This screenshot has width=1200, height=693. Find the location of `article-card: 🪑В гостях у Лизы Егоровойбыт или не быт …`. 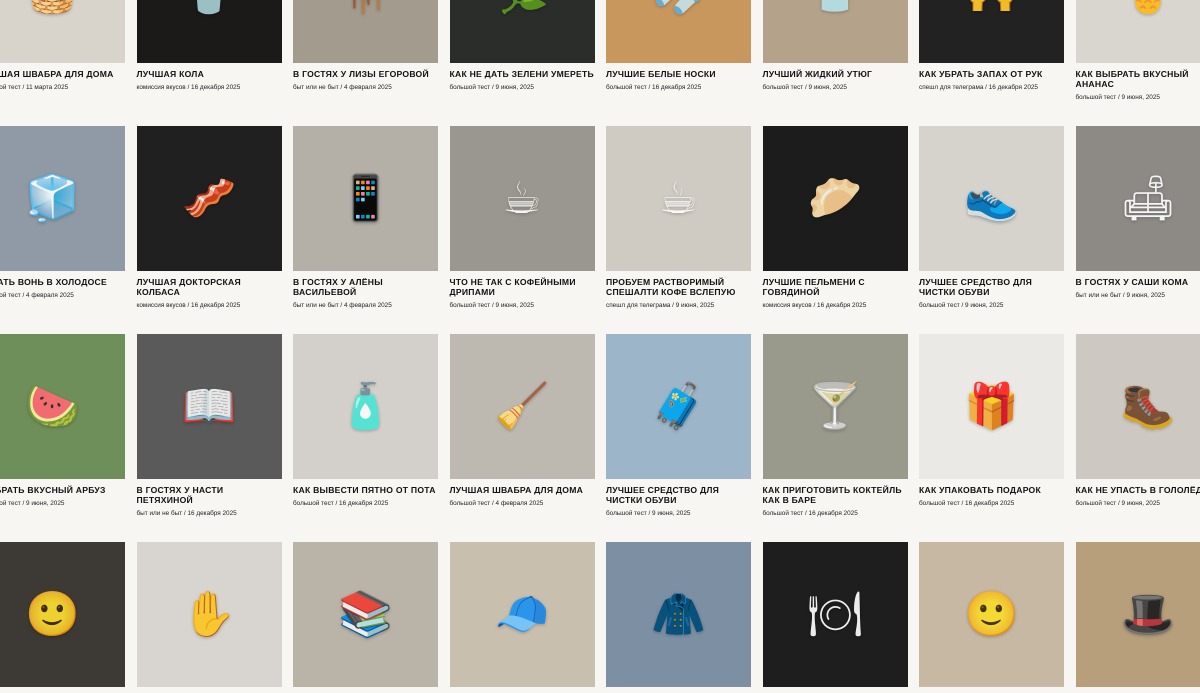

article-card: 🪑В гостях у Лизы Егоровойбыт или не быт … is located at coordinates (365, 46).